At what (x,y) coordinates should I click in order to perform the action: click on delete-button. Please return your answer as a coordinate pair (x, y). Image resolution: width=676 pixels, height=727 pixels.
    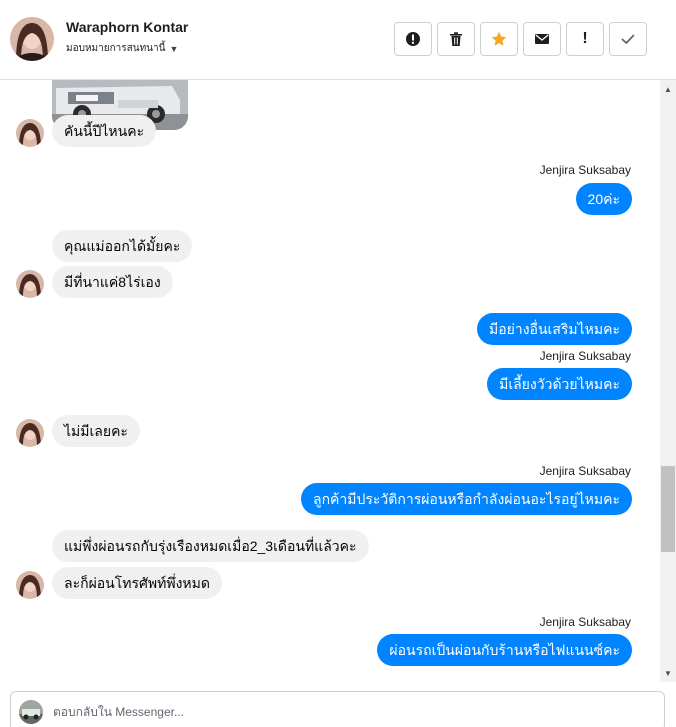
    Looking at the image, I should click on (456, 39).